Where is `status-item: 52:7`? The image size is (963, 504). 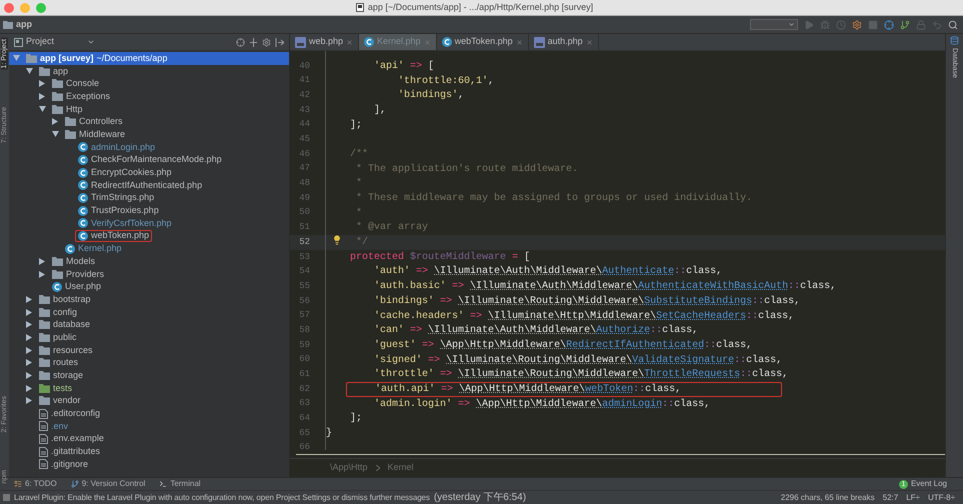 status-item: 52:7 is located at coordinates (890, 498).